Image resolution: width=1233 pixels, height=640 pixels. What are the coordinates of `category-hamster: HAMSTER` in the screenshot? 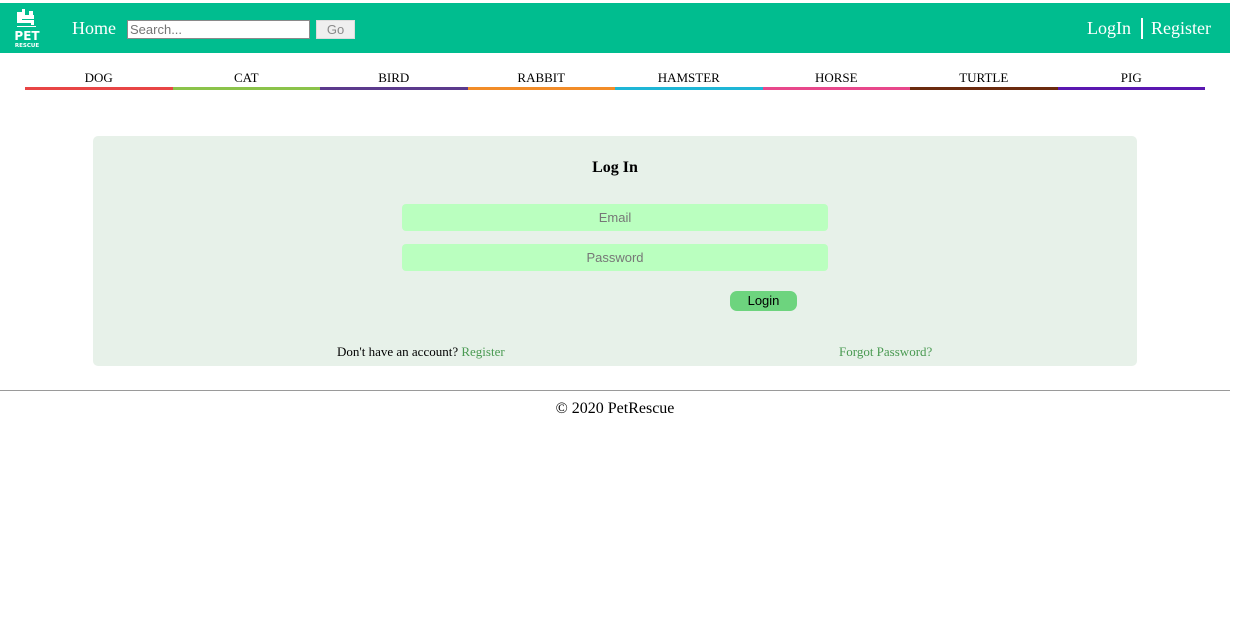 It's located at (689, 80).